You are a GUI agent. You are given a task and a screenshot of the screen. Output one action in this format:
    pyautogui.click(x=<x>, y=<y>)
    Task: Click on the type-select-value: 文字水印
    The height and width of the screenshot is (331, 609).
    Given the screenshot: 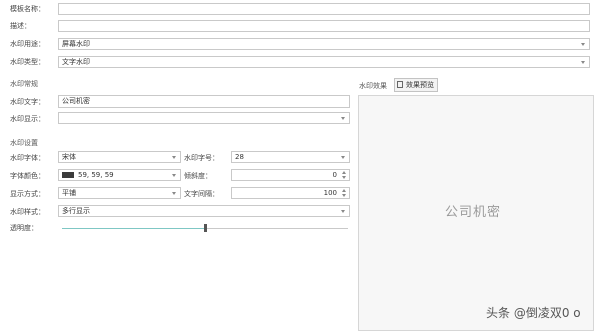 What is the action you would take?
    pyautogui.click(x=76, y=62)
    